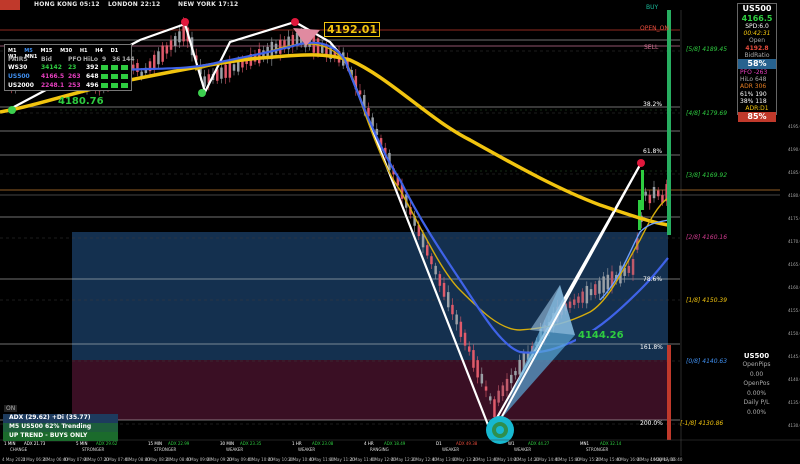 This screenshot has height=464, width=800. What do you see at coordinates (35, 443) in the screenshot?
I see `strip-adx: ADX 21.73` at bounding box center [35, 443].